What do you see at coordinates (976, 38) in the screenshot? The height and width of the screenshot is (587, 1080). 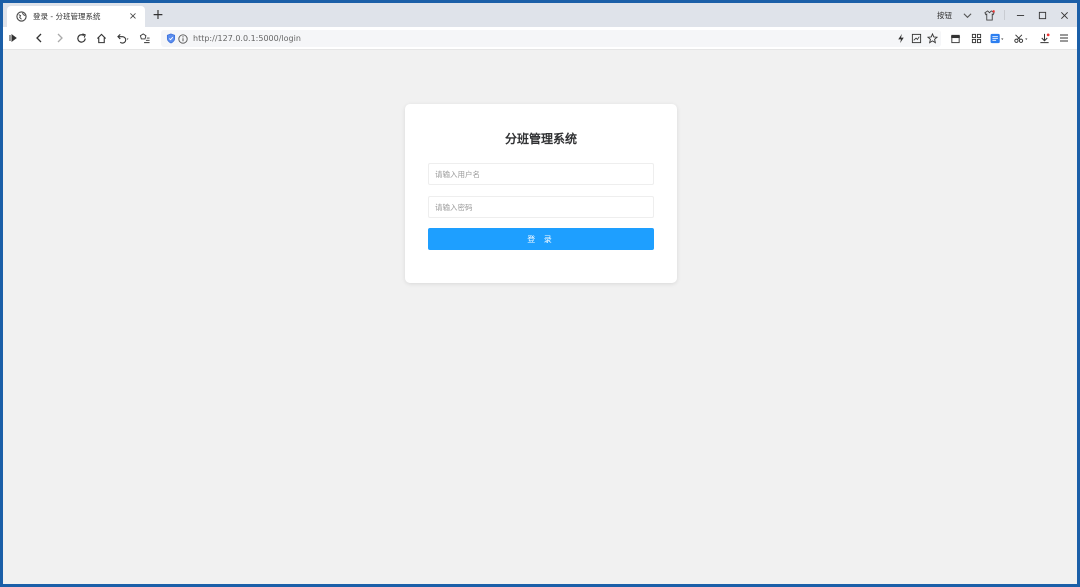 I see `grid-icon` at bounding box center [976, 38].